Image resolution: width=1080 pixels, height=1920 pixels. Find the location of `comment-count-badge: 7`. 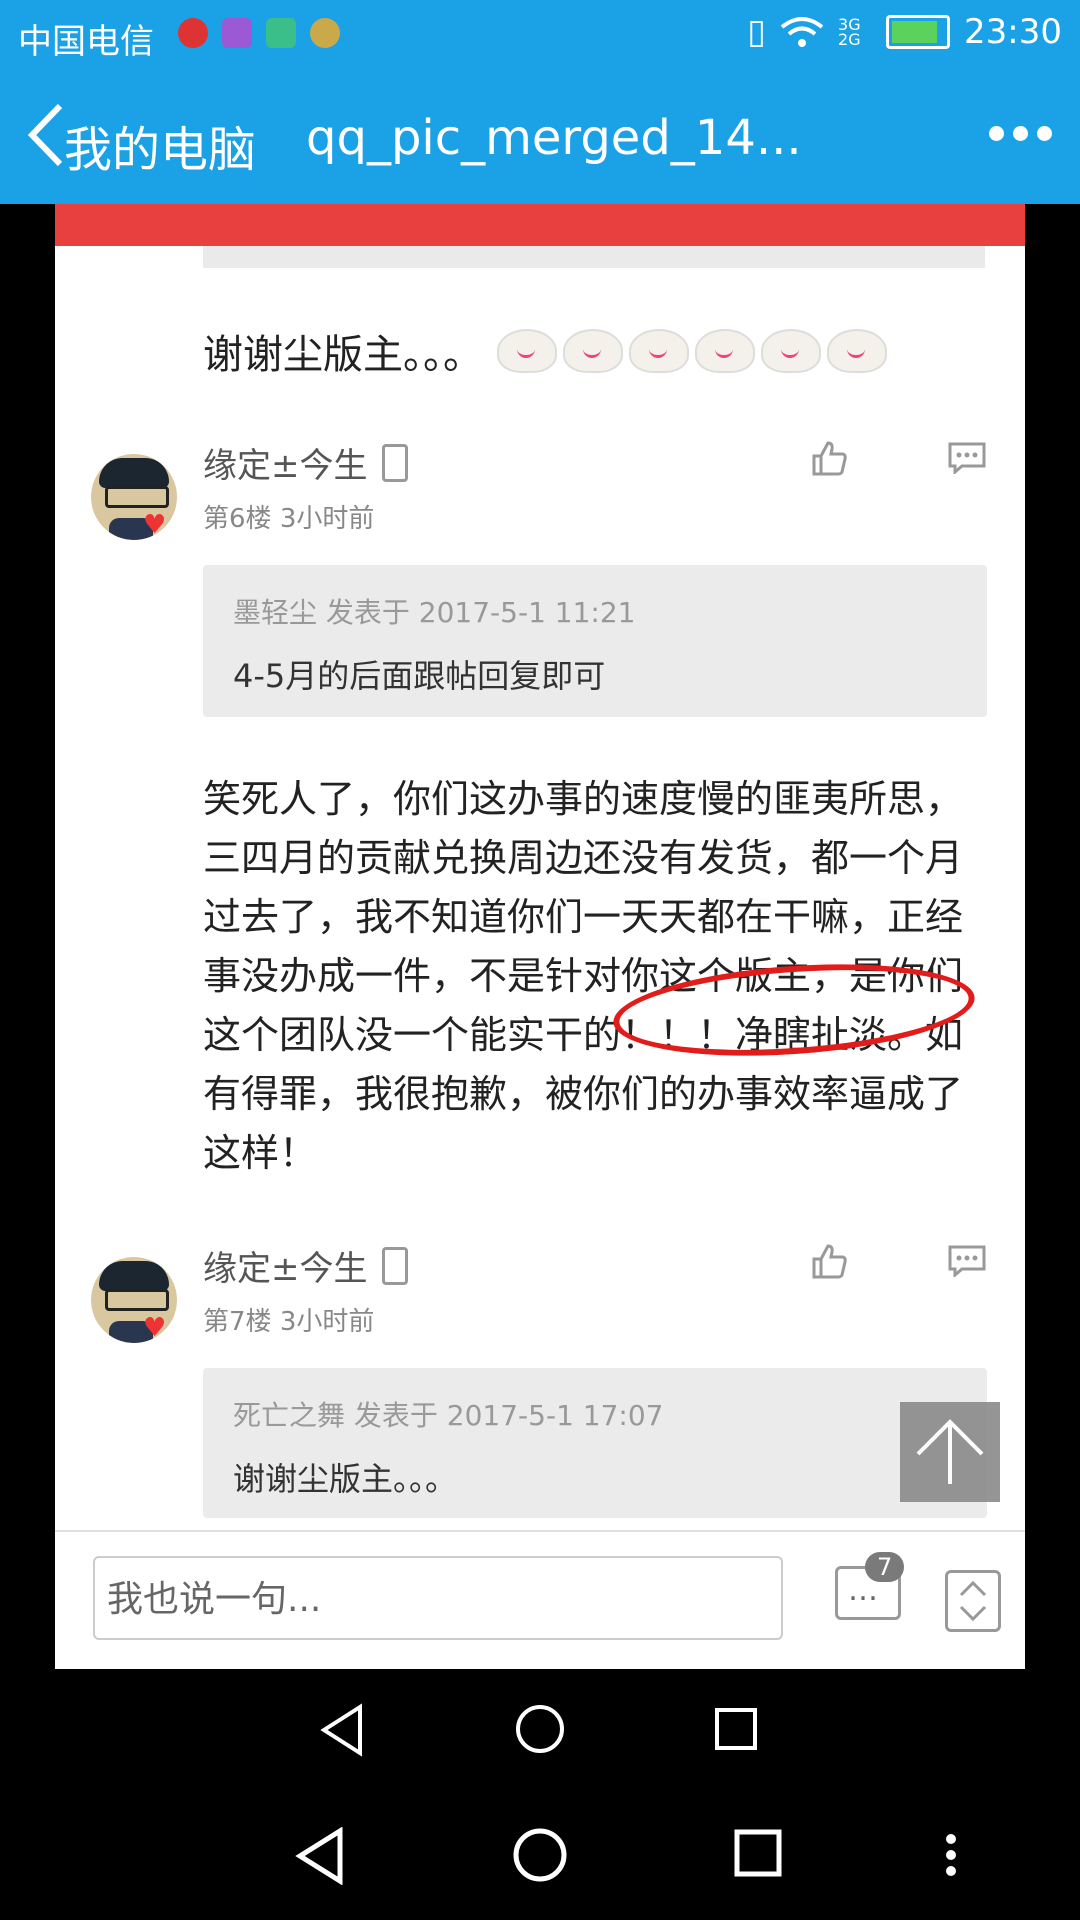

comment-count-badge: 7 is located at coordinates (885, 1567).